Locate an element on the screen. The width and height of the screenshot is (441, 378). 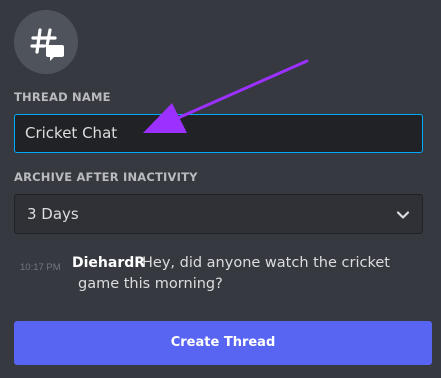
chevron-down-icon is located at coordinates (403, 215).